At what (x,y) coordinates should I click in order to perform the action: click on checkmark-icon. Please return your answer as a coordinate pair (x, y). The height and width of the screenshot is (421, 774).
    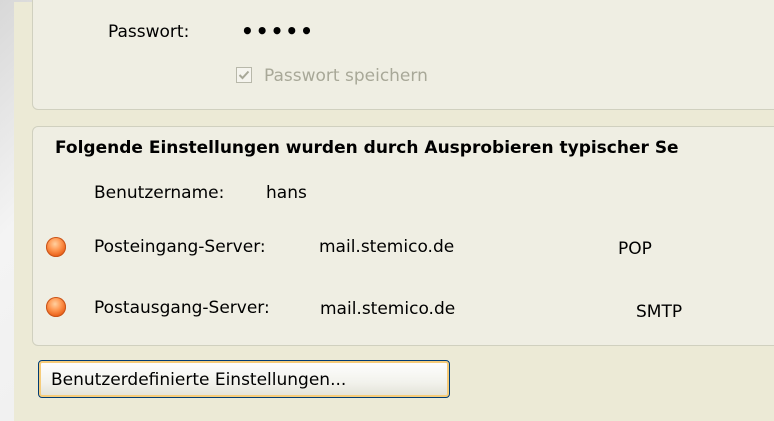
    Looking at the image, I should click on (244, 75).